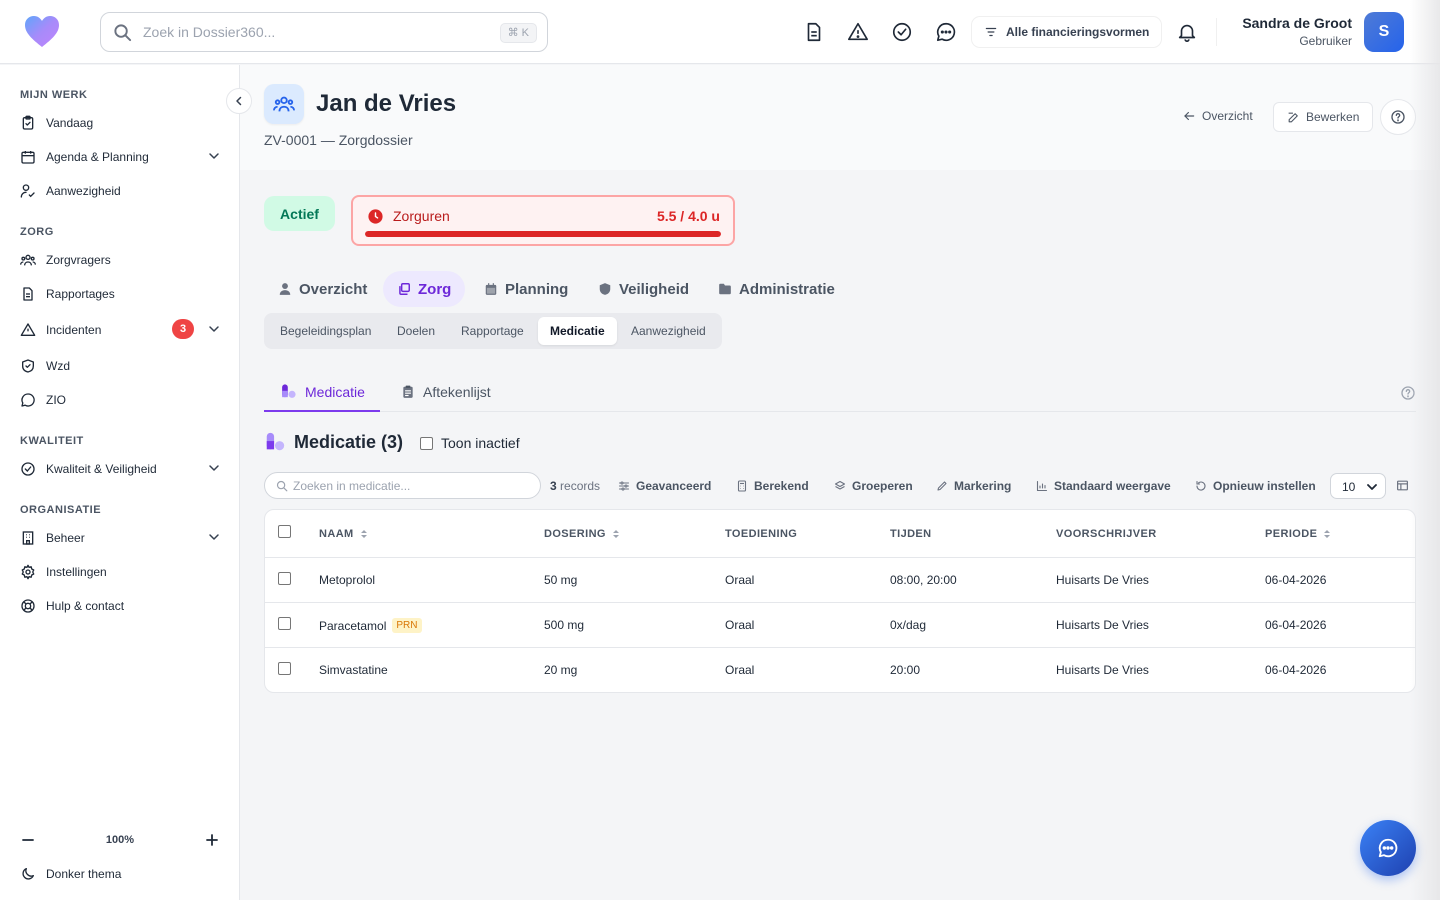 Image resolution: width=1440 pixels, height=900 pixels. I want to click on sidebar-item-kwaliteit: Kwaliteit & Veiligheid, so click(120, 469).